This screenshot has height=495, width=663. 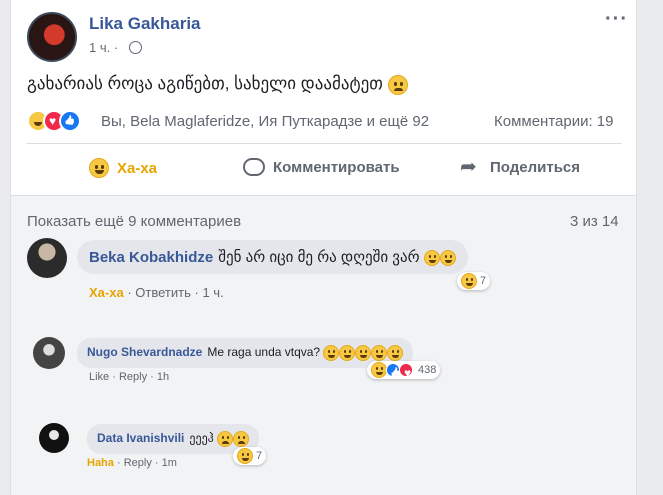 What do you see at coordinates (427, 370) in the screenshot?
I see `reaction-count: 438` at bounding box center [427, 370].